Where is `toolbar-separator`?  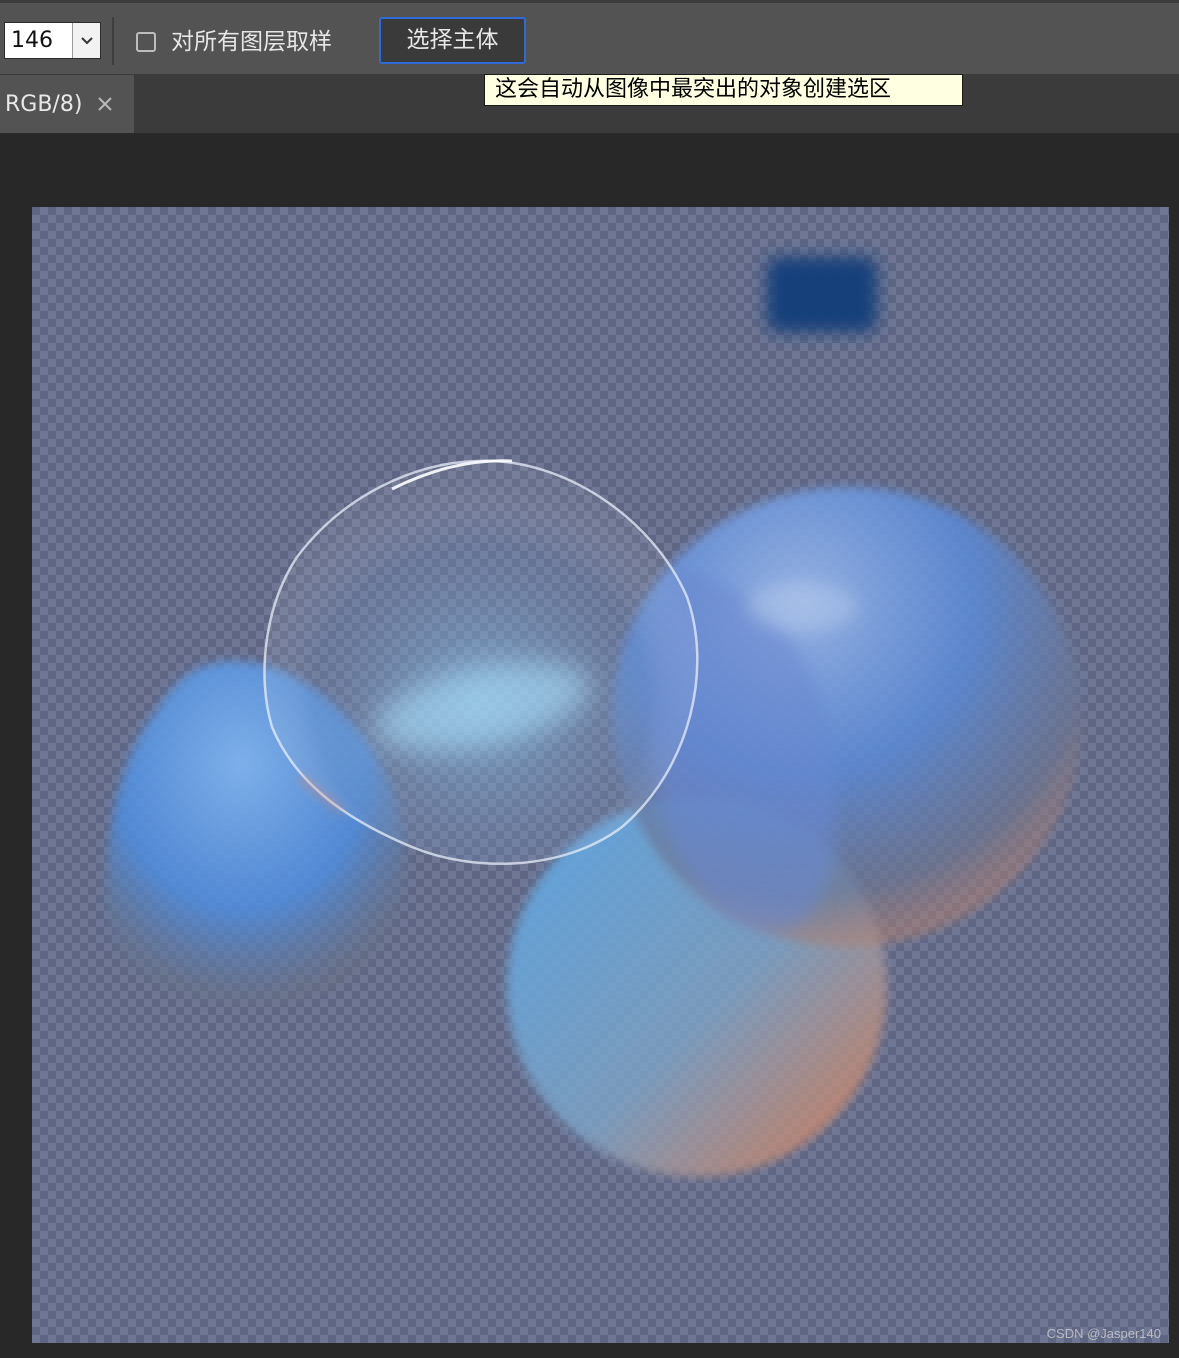 toolbar-separator is located at coordinates (113, 41).